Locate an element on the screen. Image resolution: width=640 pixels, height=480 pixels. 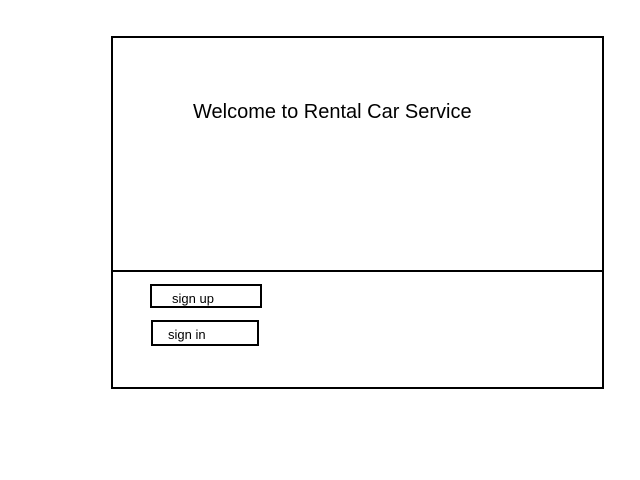
page-title: Welcome to Rental Car Service is located at coordinates (332, 112).